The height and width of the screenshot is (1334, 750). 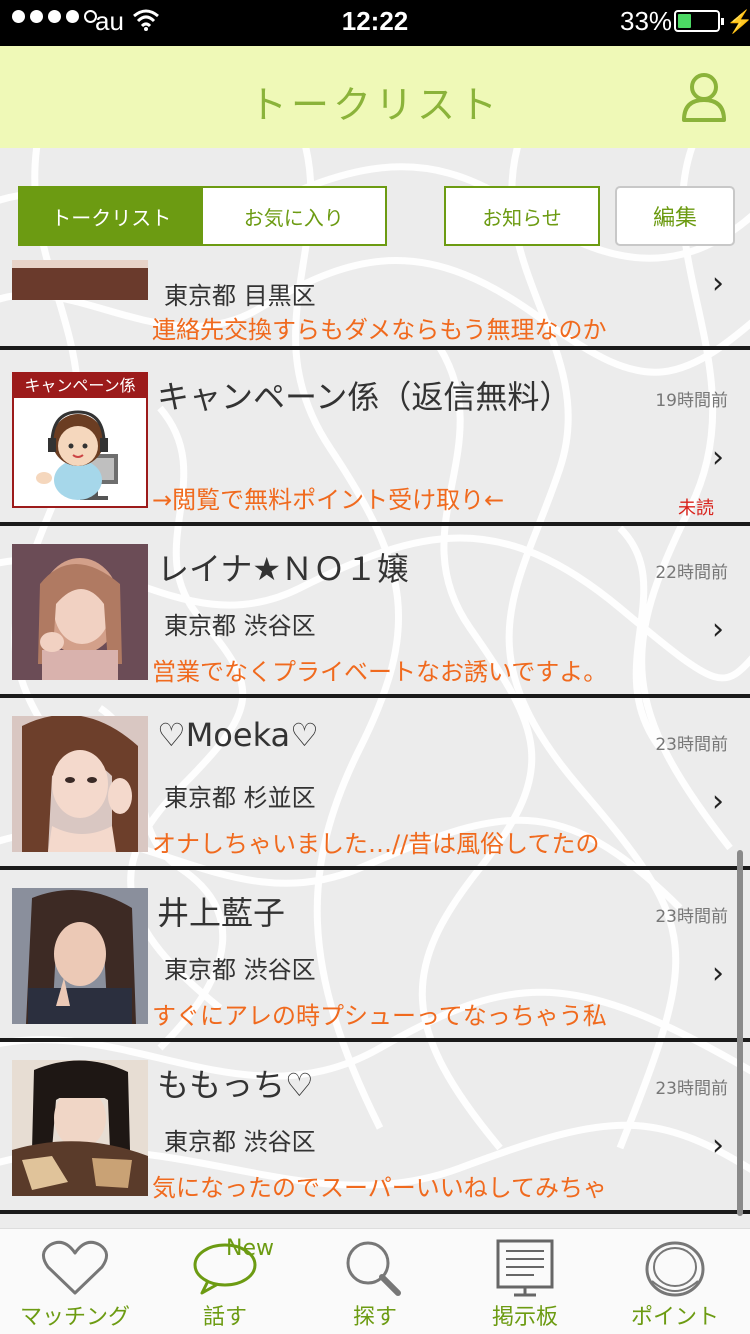 I want to click on nav-header: トークリスト, so click(x=375, y=97).